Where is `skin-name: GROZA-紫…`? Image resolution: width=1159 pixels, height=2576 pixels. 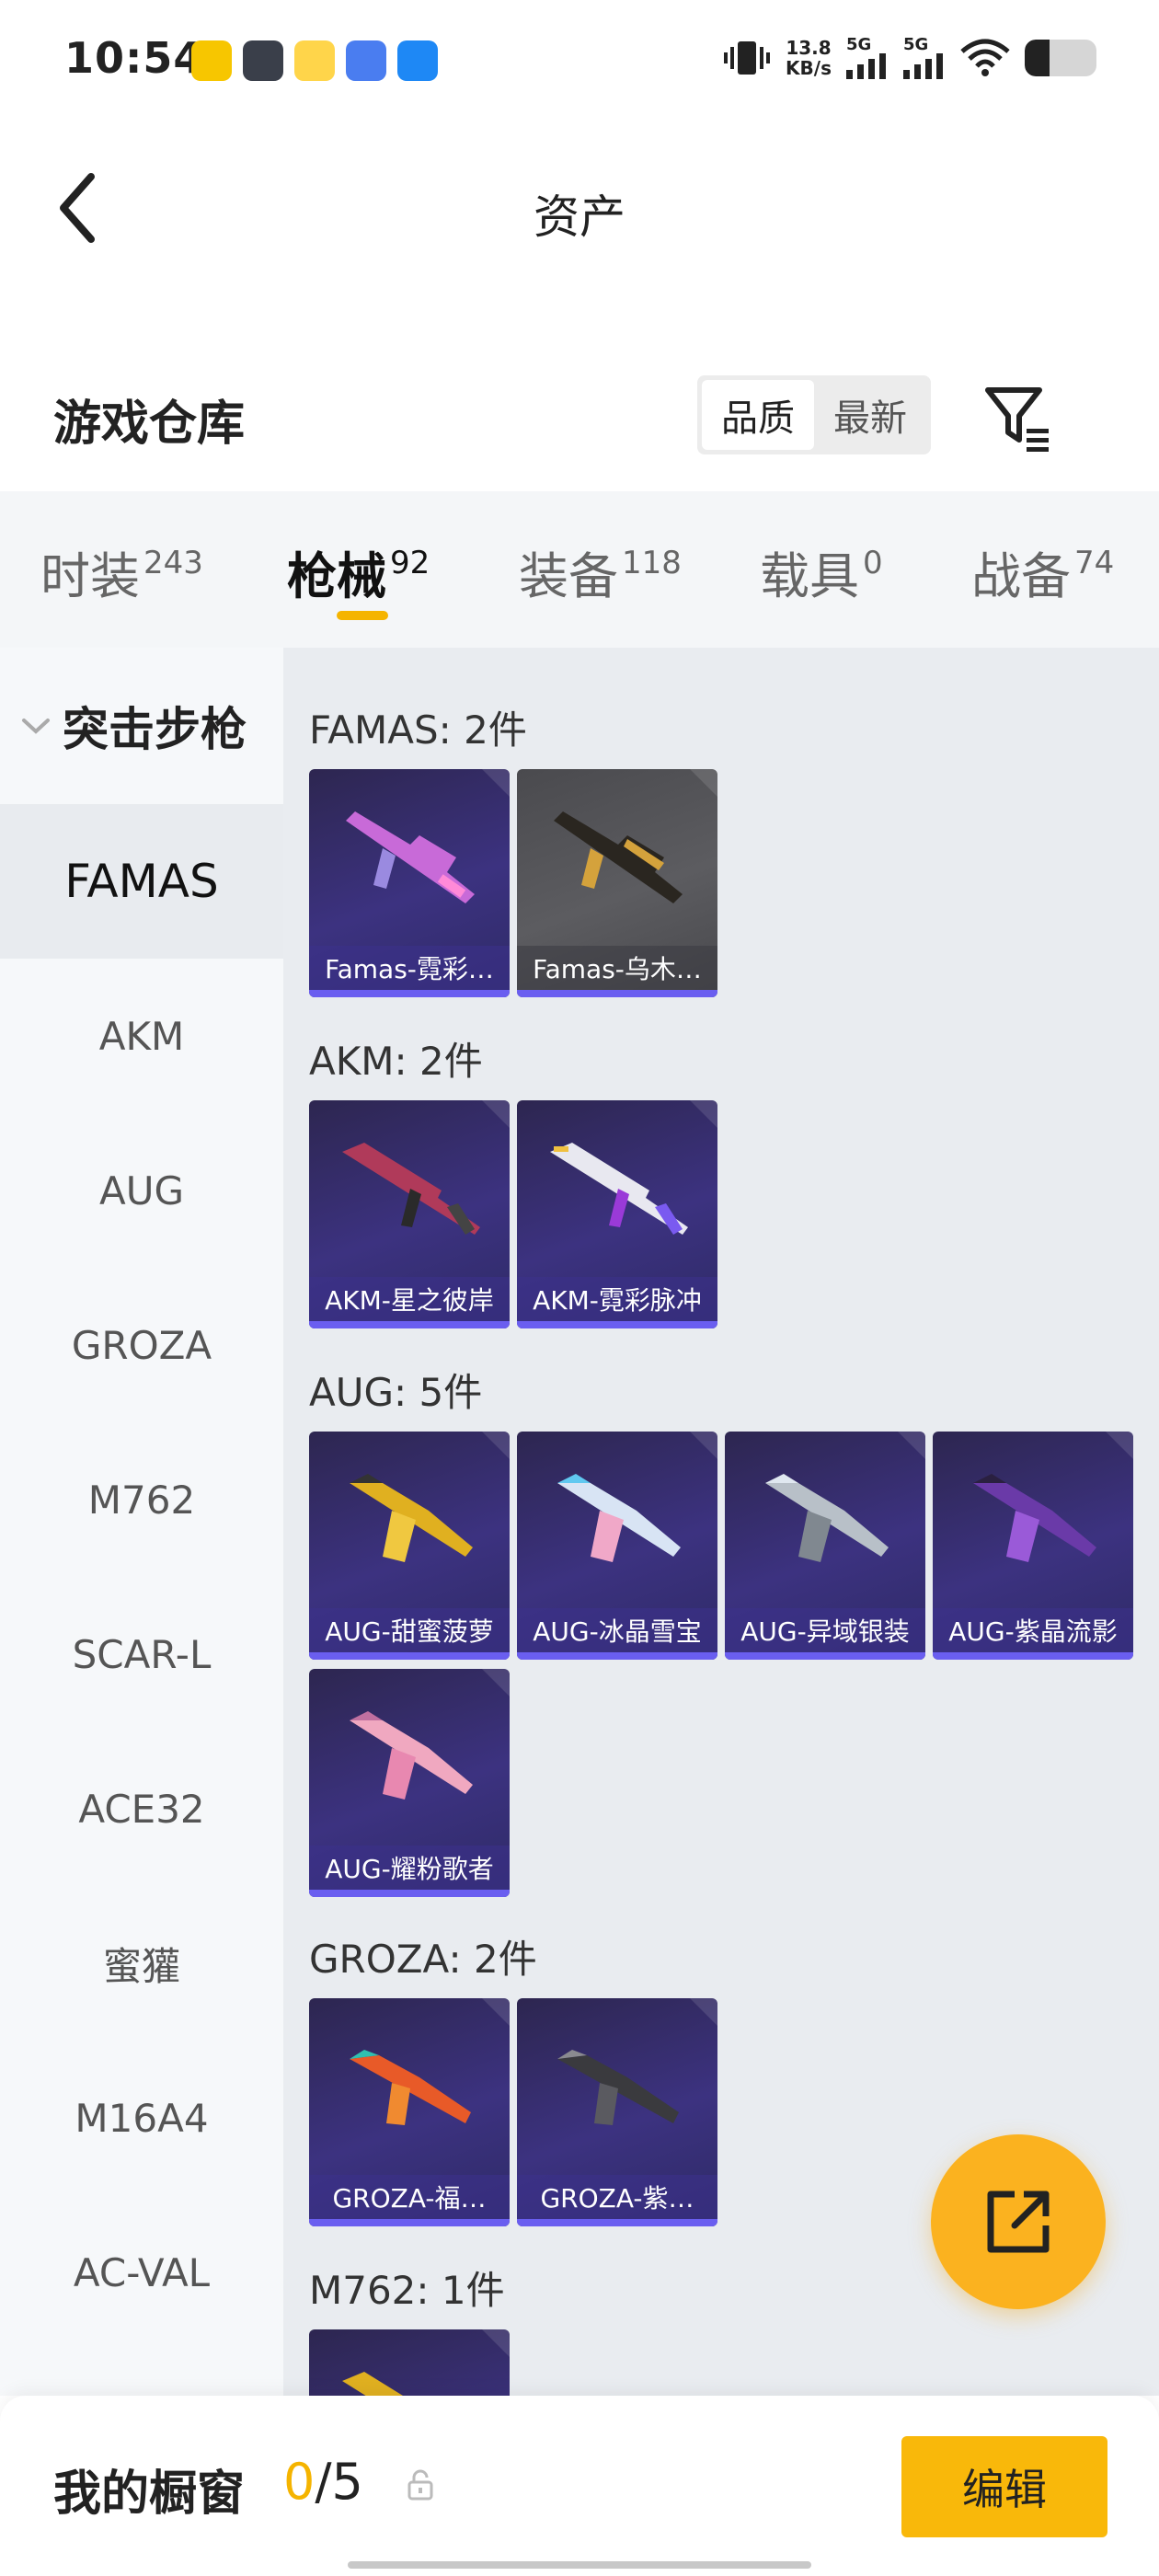 skin-name: GROZA-紫… is located at coordinates (617, 2197).